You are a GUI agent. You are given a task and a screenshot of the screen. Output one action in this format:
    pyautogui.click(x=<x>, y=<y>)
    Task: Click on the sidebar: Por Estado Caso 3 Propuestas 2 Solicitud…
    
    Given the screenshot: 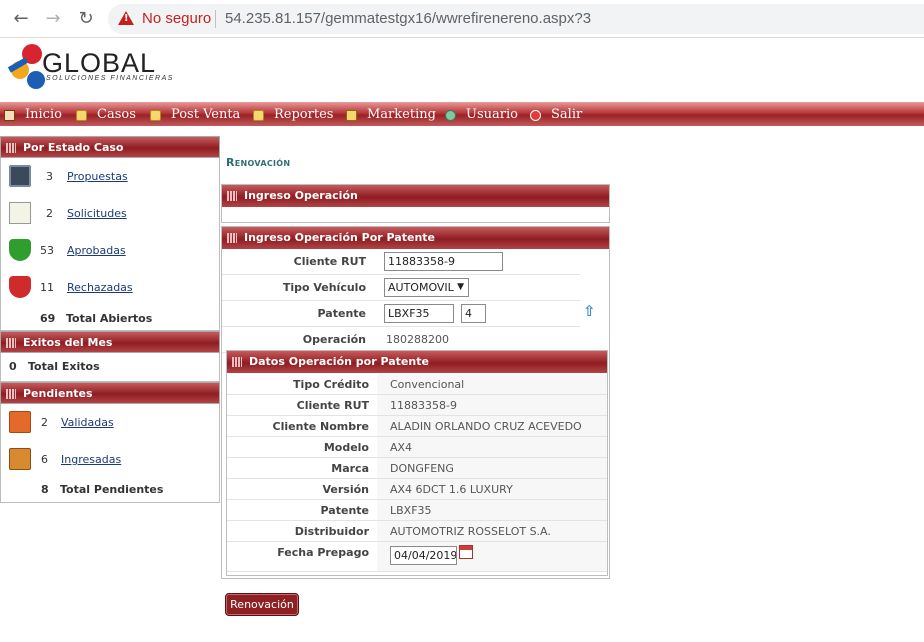 What is the action you would take?
    pyautogui.click(x=110, y=319)
    